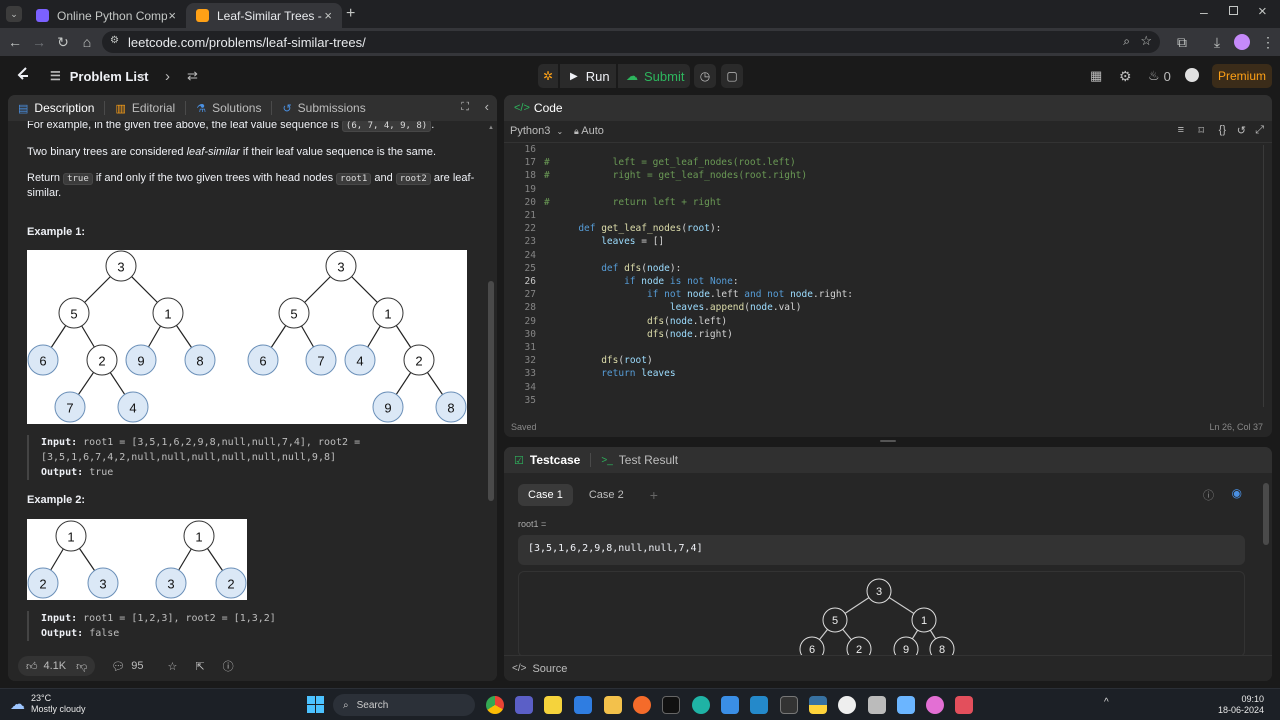 The width and height of the screenshot is (1280, 720). Describe the element at coordinates (705, 76) in the screenshot. I see `timer-icon: ◷` at that location.